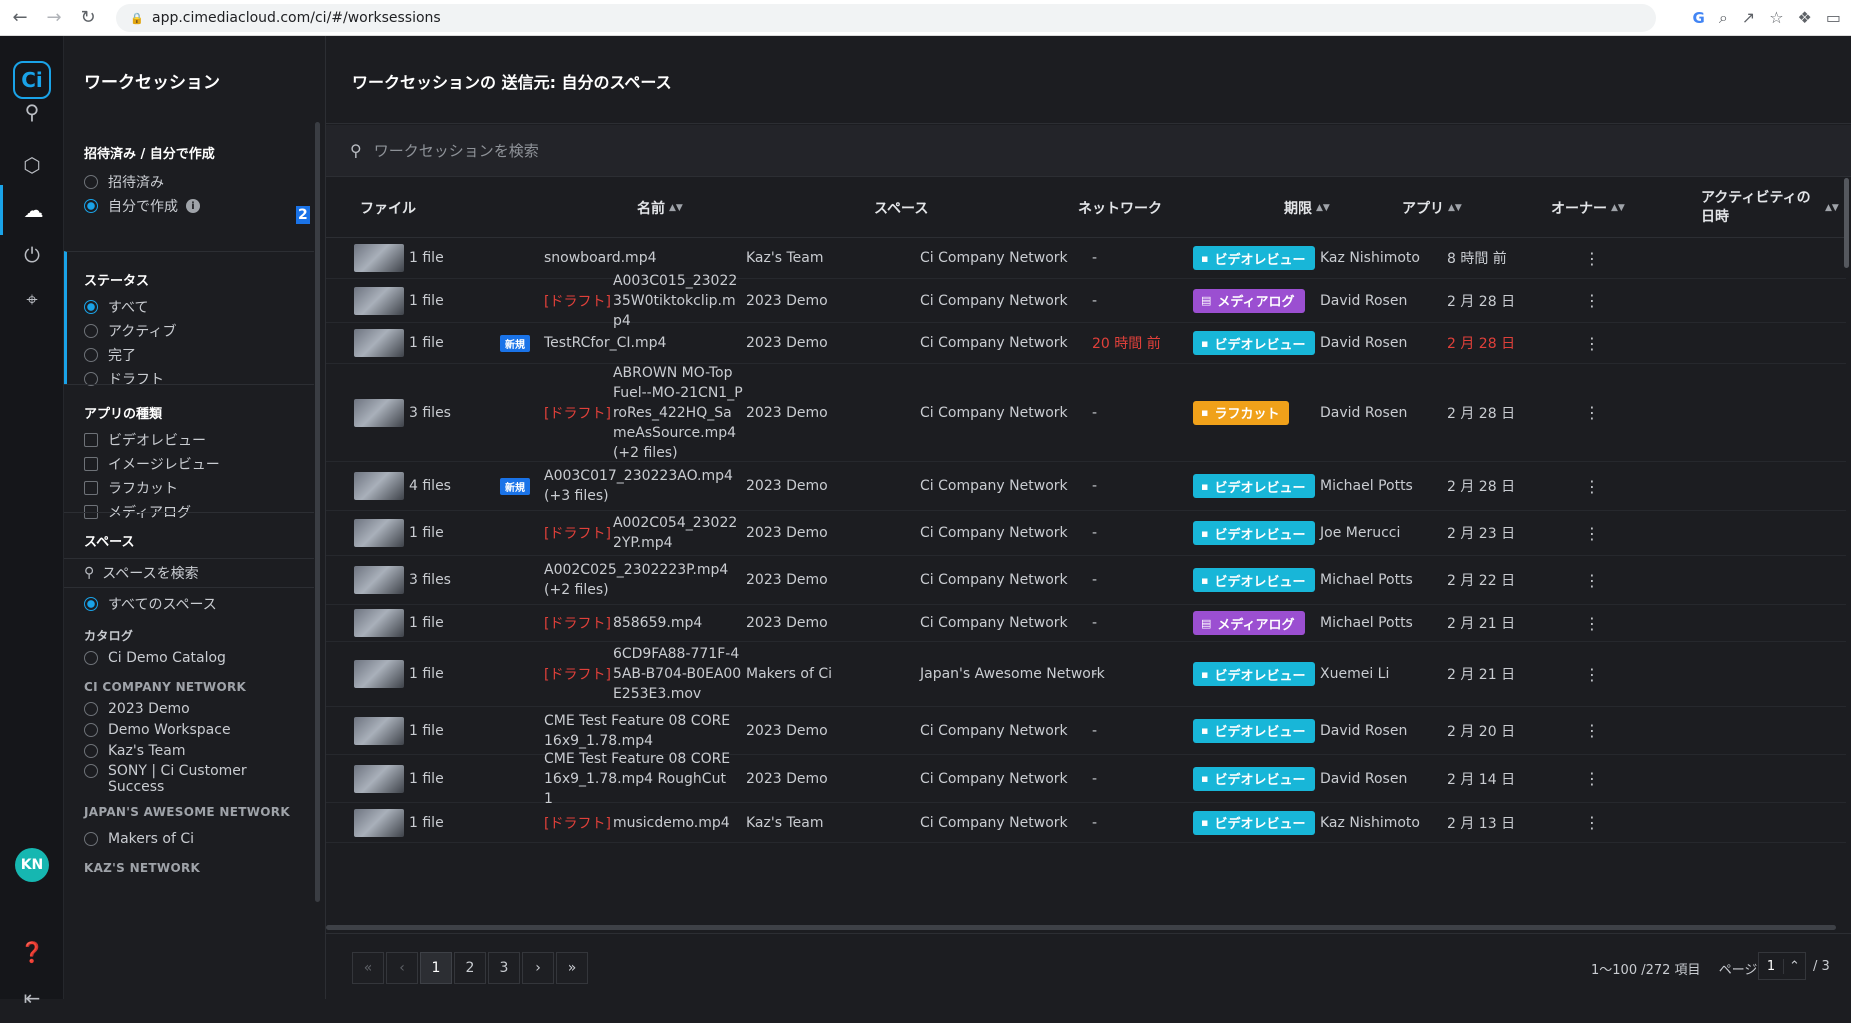 The image size is (1851, 1023). I want to click on filter-option-created: 自分で作成 i, so click(189, 206).